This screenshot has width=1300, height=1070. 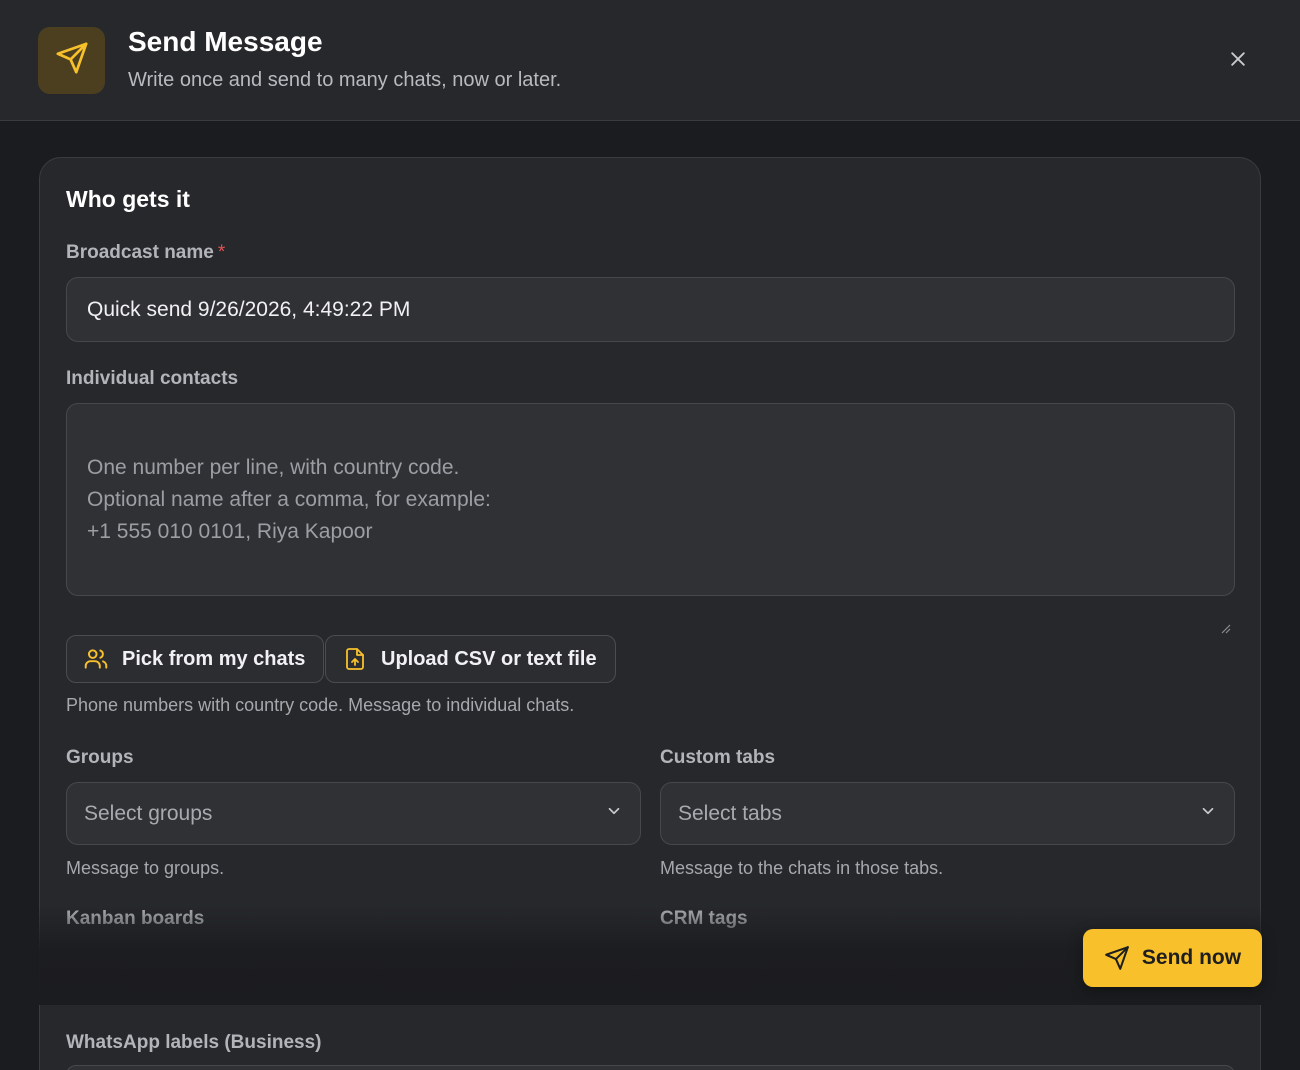 I want to click on broadcast-name-label: Broadcast name *, so click(x=145, y=253).